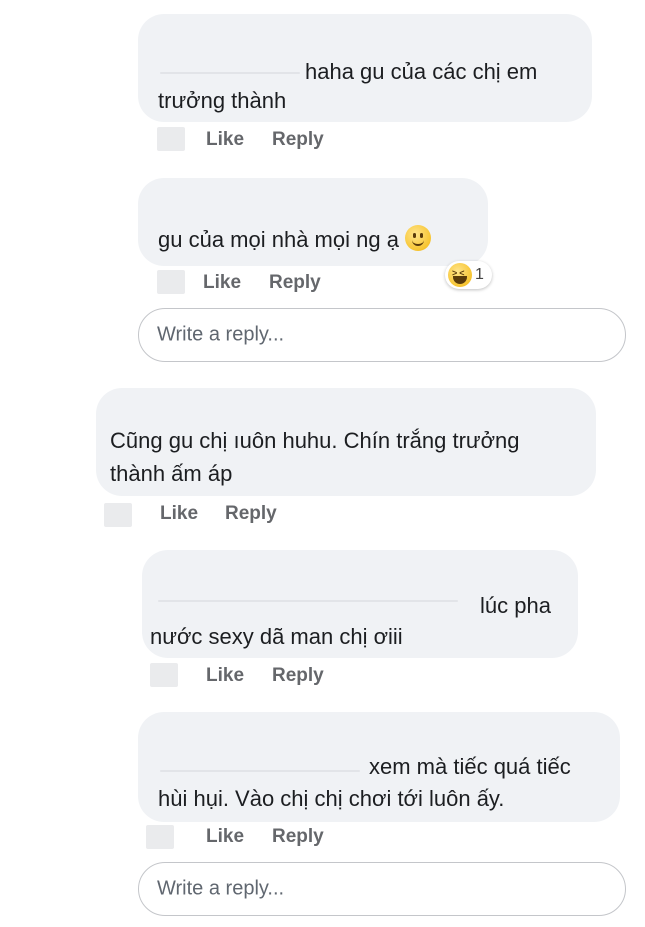 Image resolution: width=645 pixels, height=927 pixels. What do you see at coordinates (222, 100) in the screenshot?
I see `comment-text: trưởng thành` at bounding box center [222, 100].